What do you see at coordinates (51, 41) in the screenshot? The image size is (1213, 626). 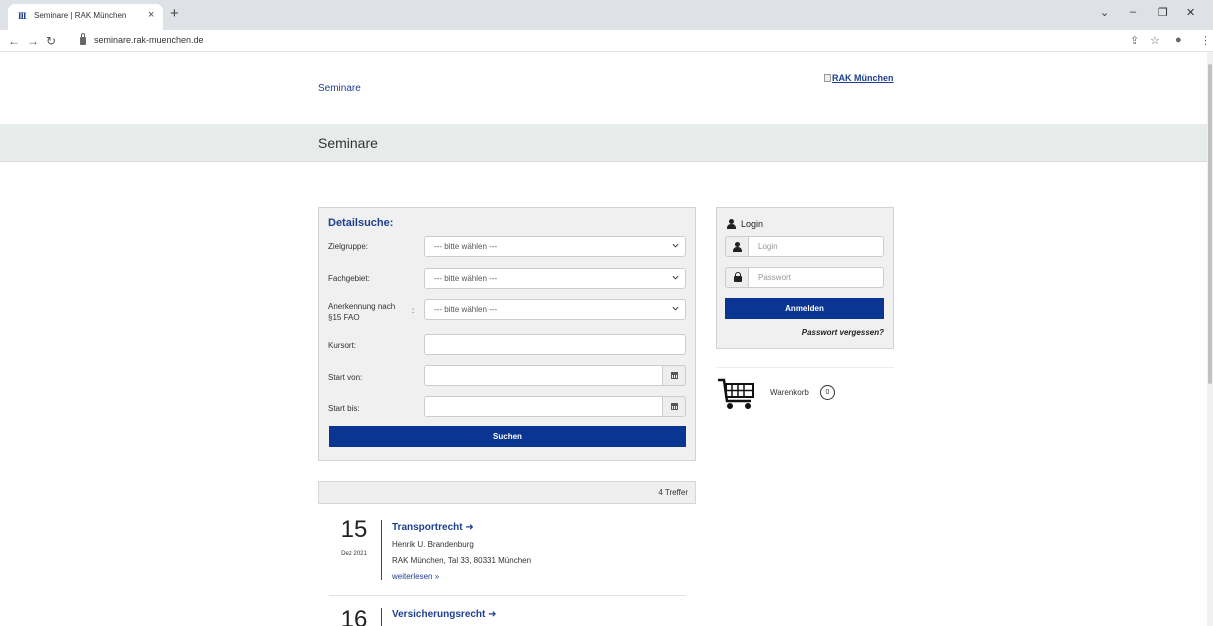 I see `reload-icon: ↻` at bounding box center [51, 41].